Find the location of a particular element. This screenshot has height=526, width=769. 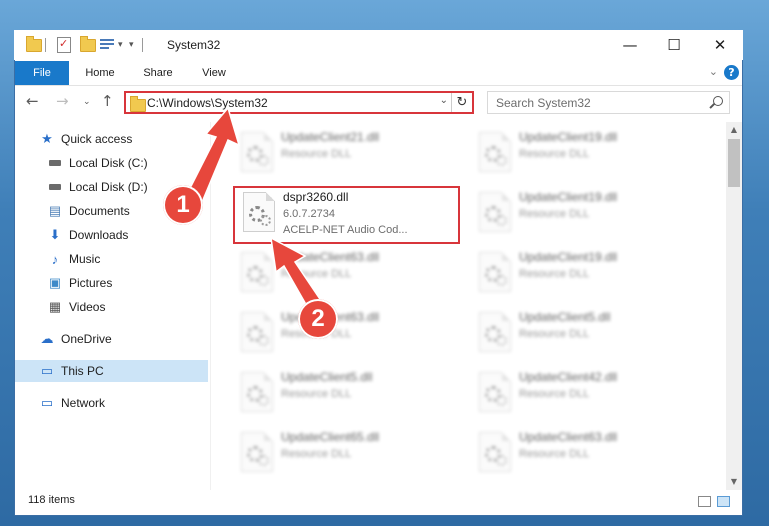

step-badge-2: 2 is located at coordinates (318, 319).